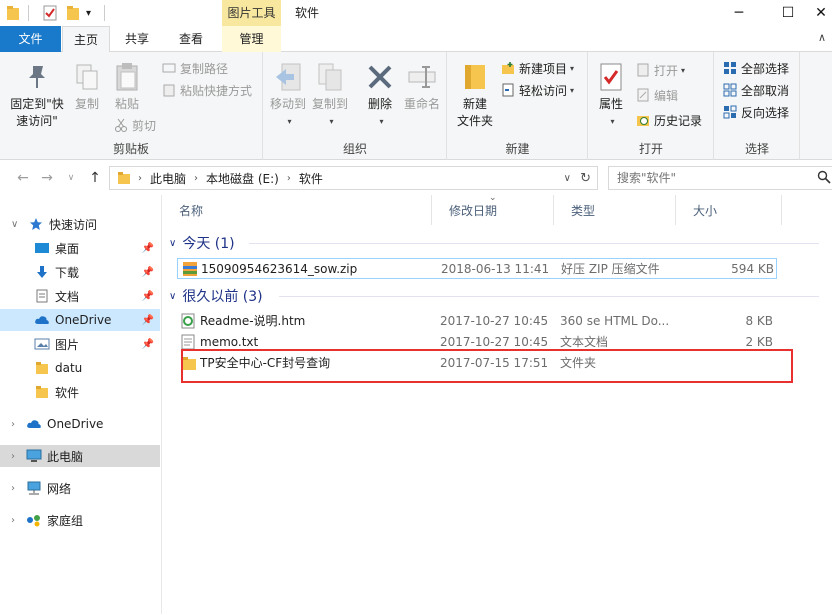 The width and height of the screenshot is (832, 614). I want to click on nav-homegroup: › 家庭组, so click(80, 520).